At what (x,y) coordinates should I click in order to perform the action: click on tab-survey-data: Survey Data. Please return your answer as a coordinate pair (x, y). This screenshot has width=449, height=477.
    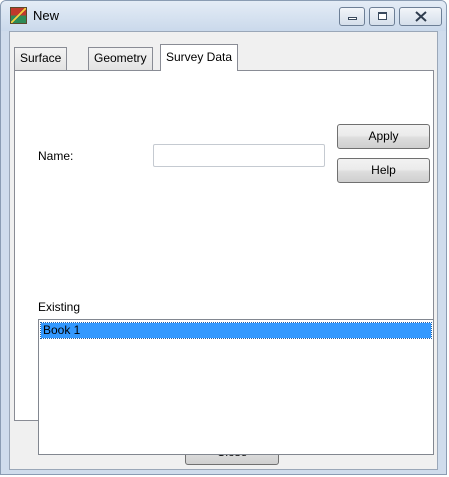
    Looking at the image, I should click on (199, 57).